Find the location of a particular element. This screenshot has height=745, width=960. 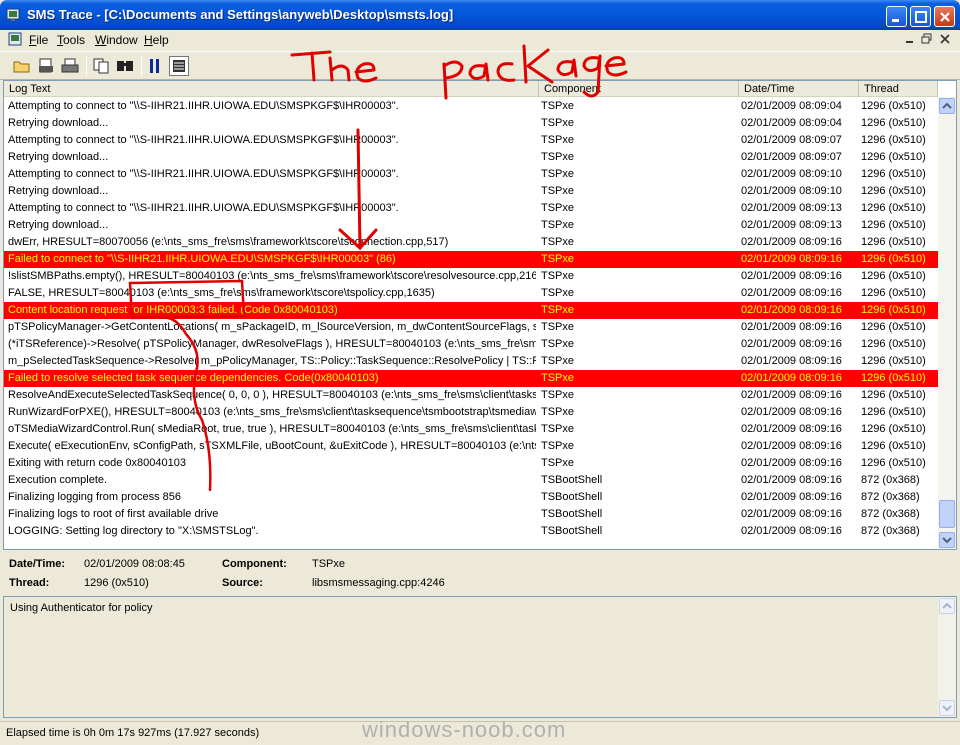

maximize-button is located at coordinates (920, 16).